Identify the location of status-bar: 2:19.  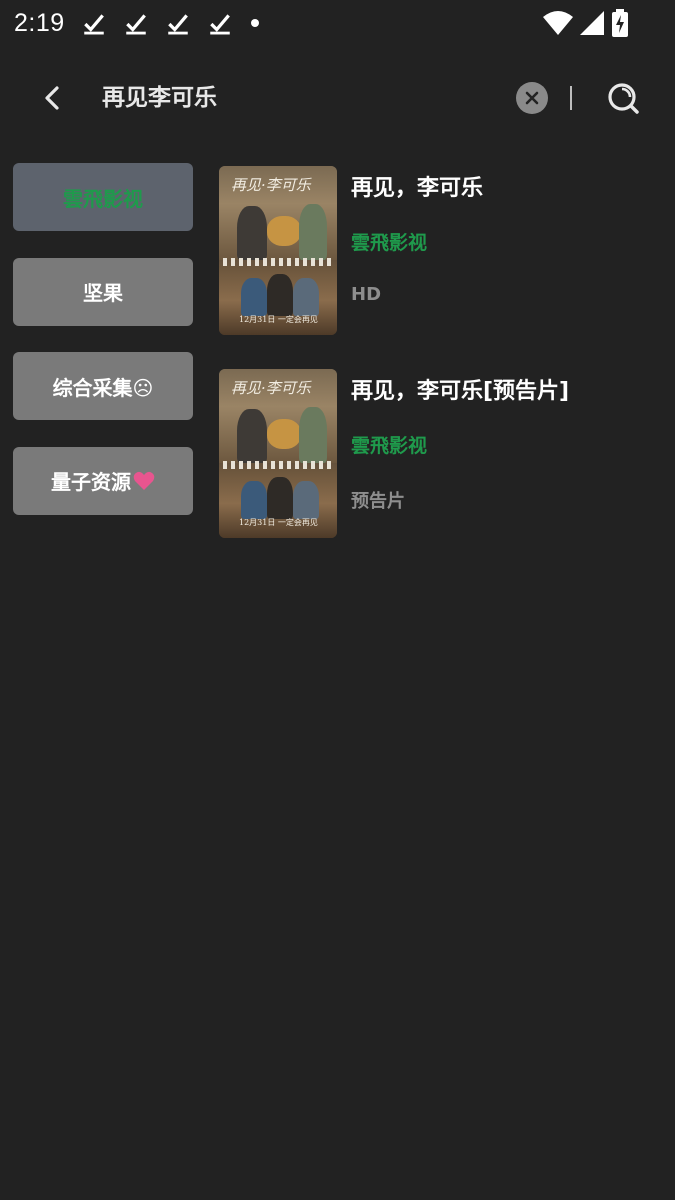
(337, 23).